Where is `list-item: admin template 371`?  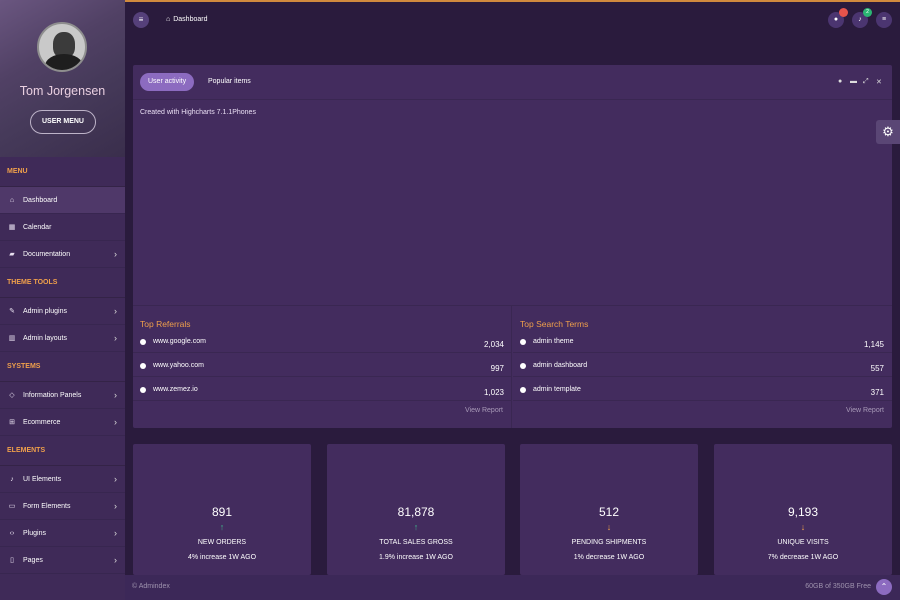 list-item: admin template 371 is located at coordinates (702, 389).